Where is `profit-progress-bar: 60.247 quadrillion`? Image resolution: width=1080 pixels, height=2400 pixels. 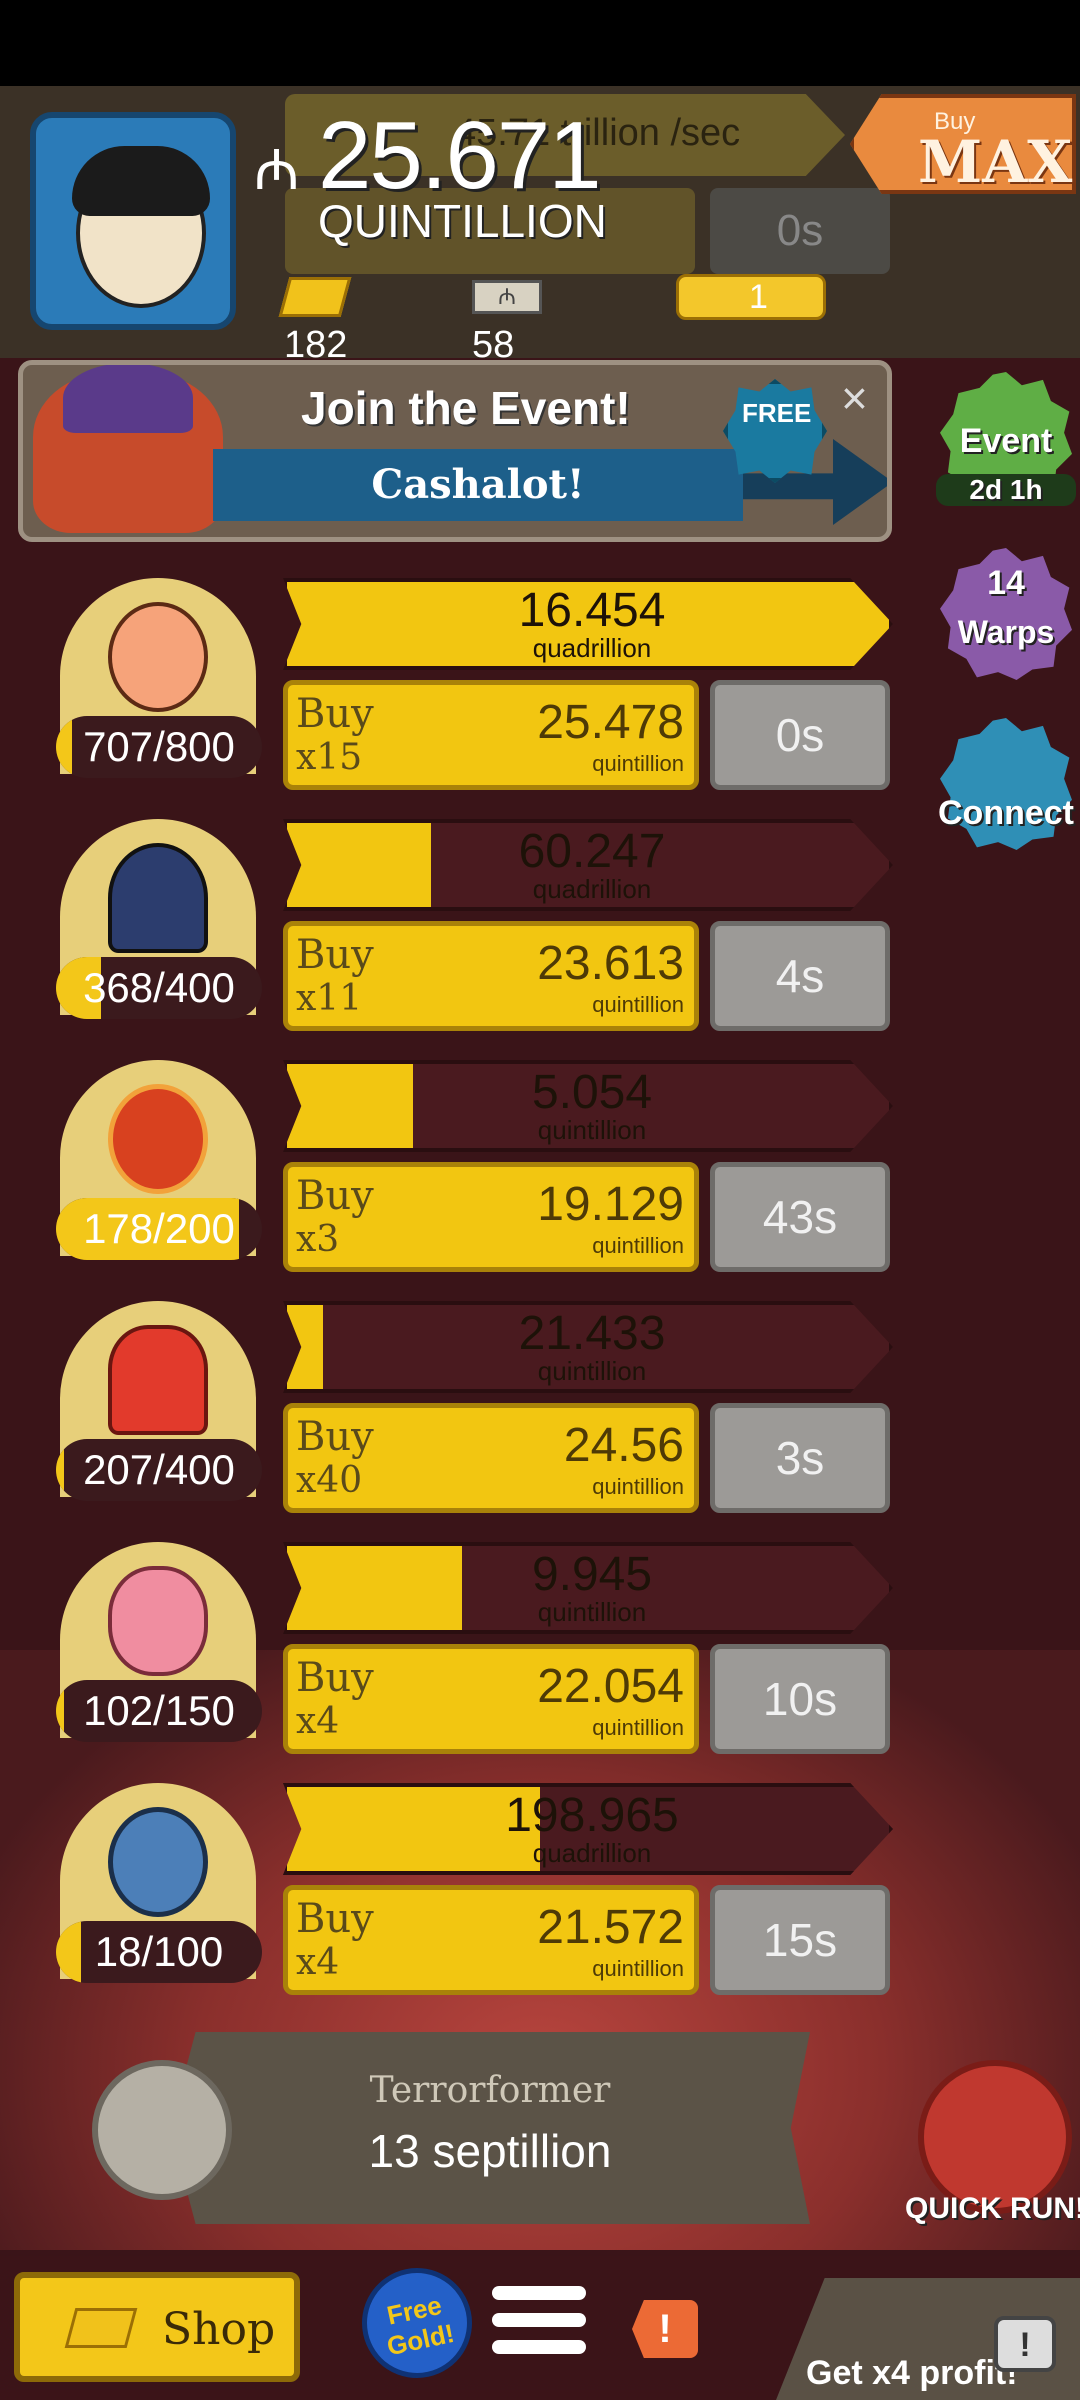
profit-progress-bar: 60.247 quadrillion is located at coordinates (588, 865).